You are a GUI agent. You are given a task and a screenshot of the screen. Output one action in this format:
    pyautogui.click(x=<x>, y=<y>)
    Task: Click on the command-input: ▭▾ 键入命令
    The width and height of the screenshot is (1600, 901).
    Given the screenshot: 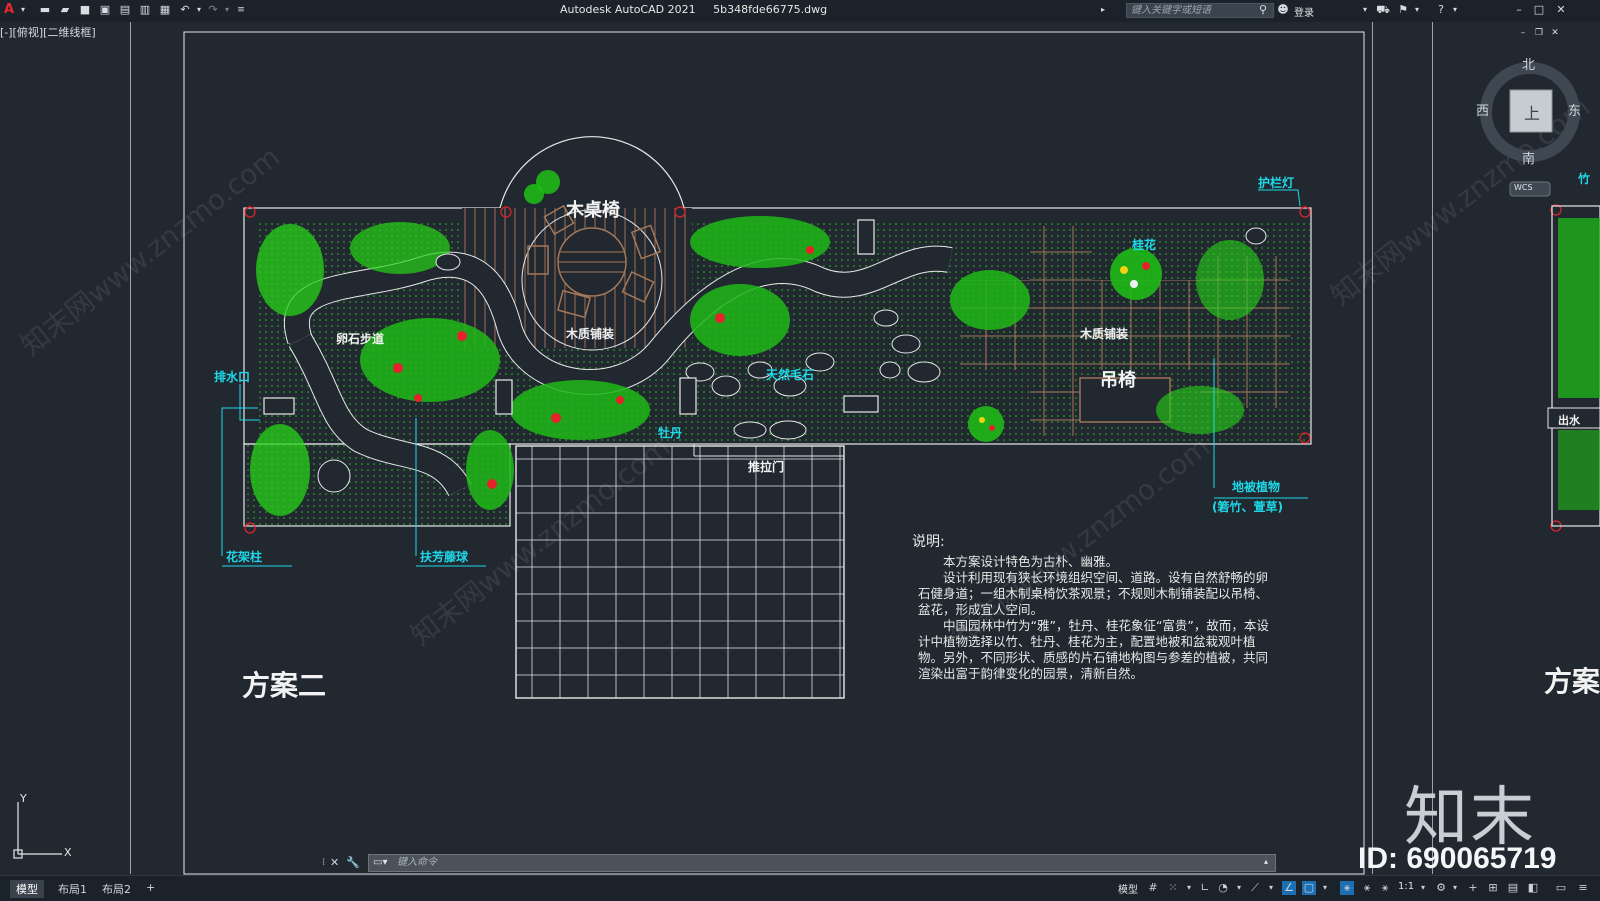 What is the action you would take?
    pyautogui.click(x=822, y=863)
    